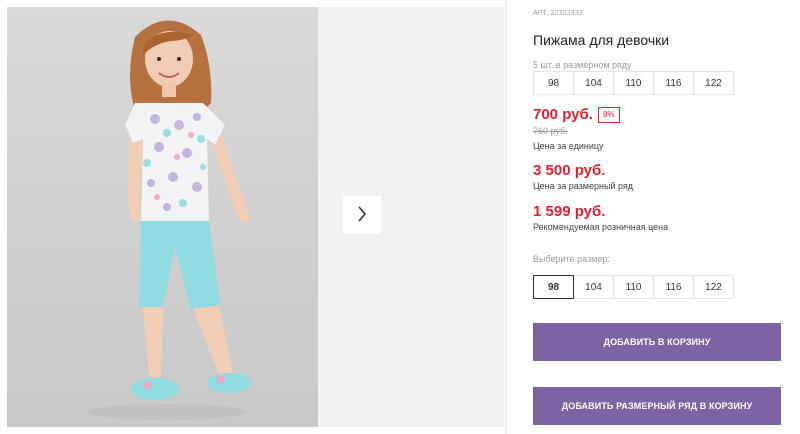  I want to click on size-option-98: 98, so click(553, 287).